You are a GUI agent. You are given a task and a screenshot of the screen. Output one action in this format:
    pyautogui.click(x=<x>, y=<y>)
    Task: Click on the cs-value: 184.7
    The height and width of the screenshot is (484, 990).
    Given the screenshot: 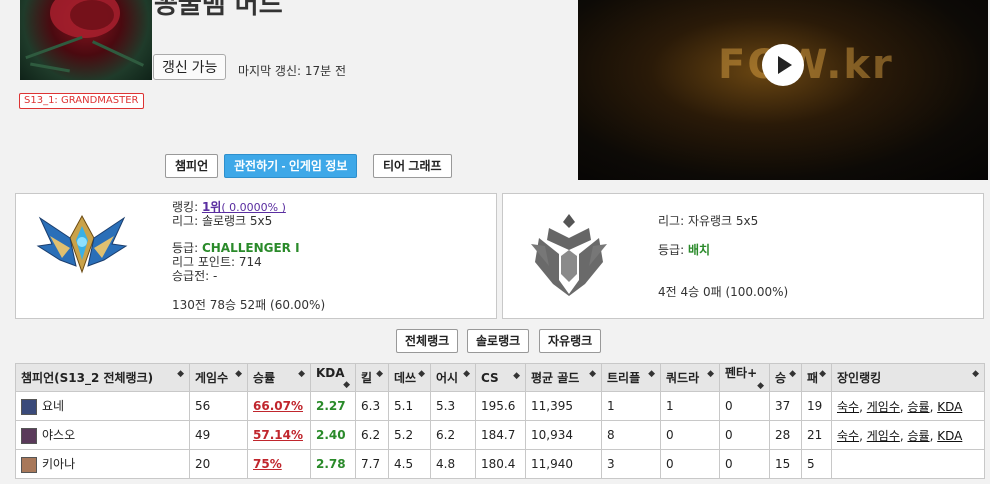 What is the action you would take?
    pyautogui.click(x=498, y=435)
    